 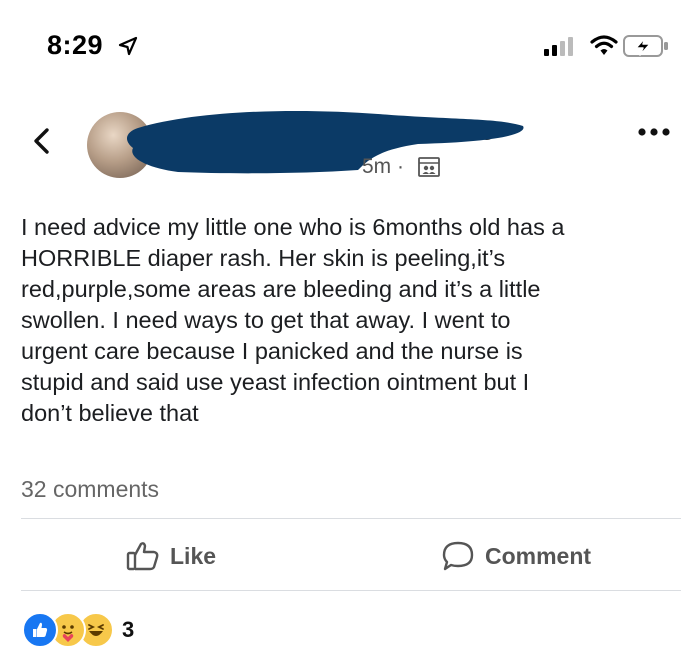 I want to click on status-time: 8:29, so click(x=75, y=45).